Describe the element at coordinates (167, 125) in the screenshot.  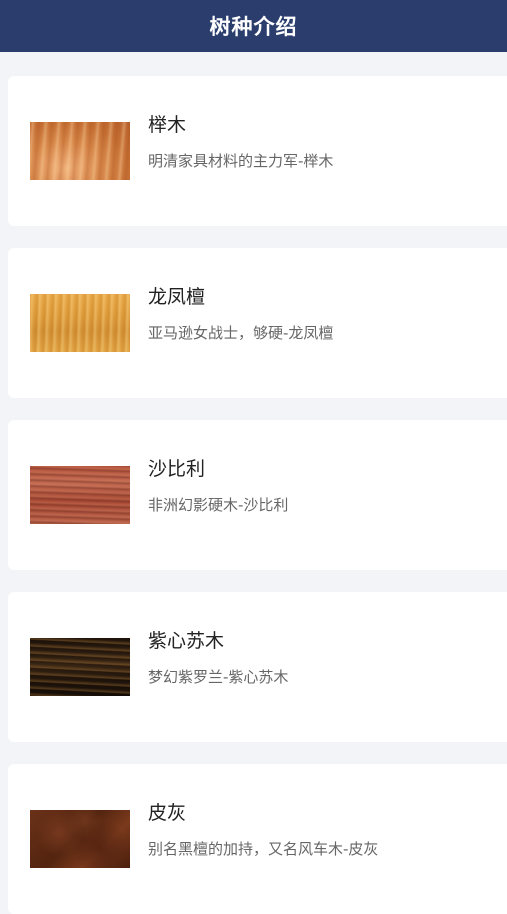
I see `wood-name: 榉木` at that location.